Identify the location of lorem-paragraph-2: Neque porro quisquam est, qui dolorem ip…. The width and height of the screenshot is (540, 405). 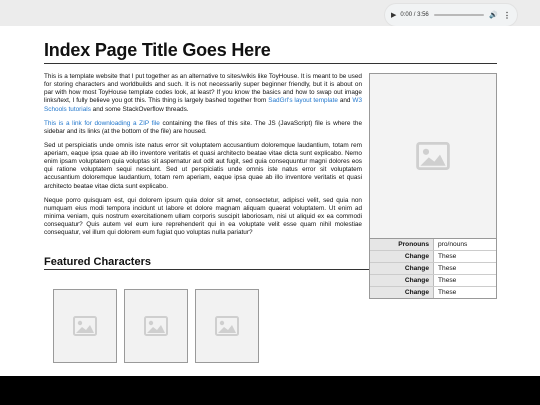
(203, 216).